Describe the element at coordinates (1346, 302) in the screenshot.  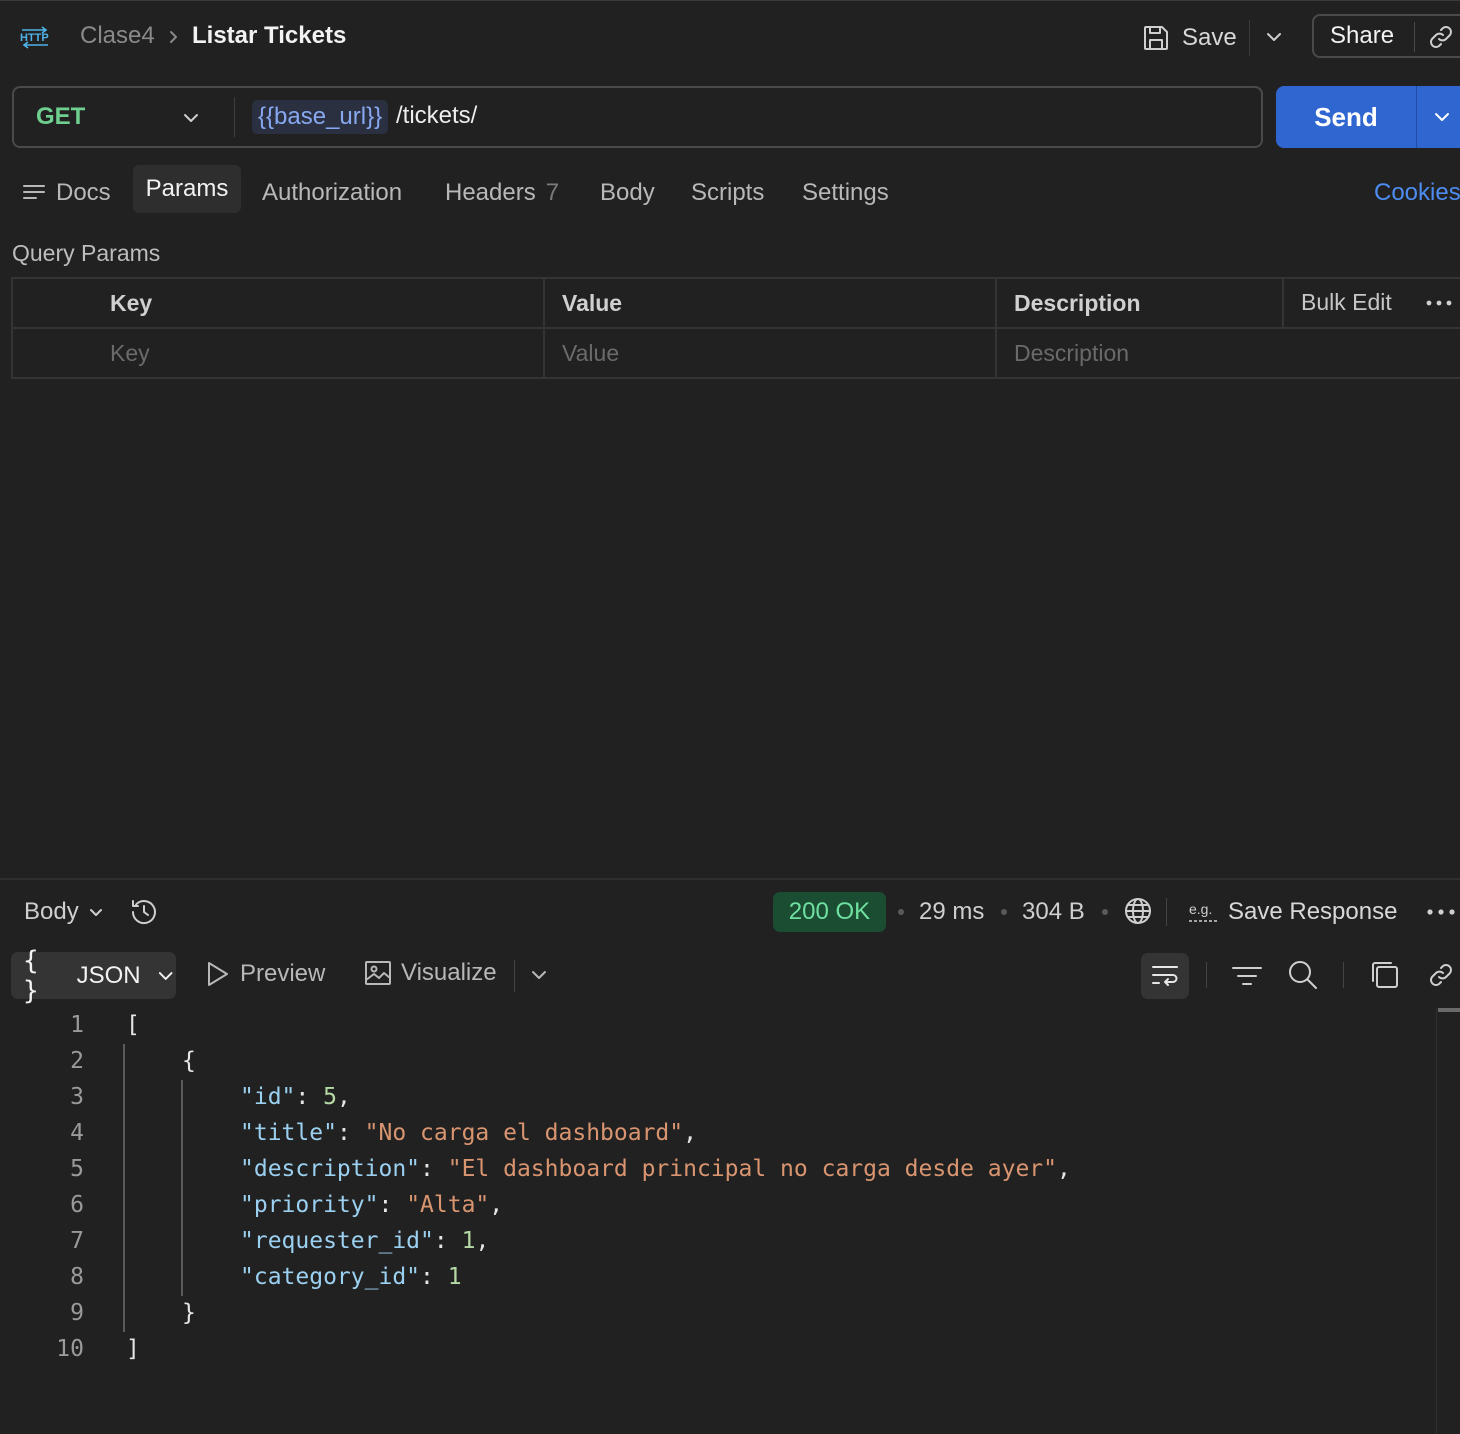
I see `bulk-edit-button: Bulk Edit` at that location.